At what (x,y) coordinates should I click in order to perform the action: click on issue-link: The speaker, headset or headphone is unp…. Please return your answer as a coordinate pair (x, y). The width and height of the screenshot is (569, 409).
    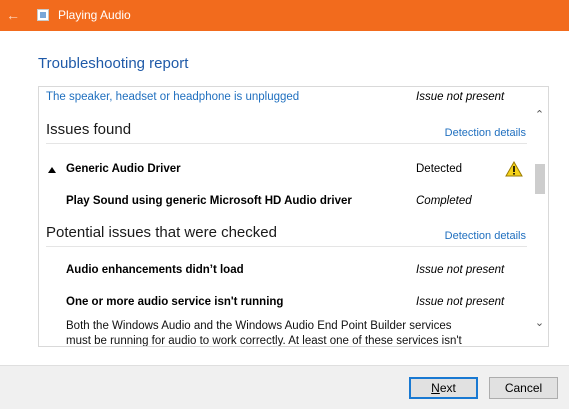
    Looking at the image, I should click on (172, 97).